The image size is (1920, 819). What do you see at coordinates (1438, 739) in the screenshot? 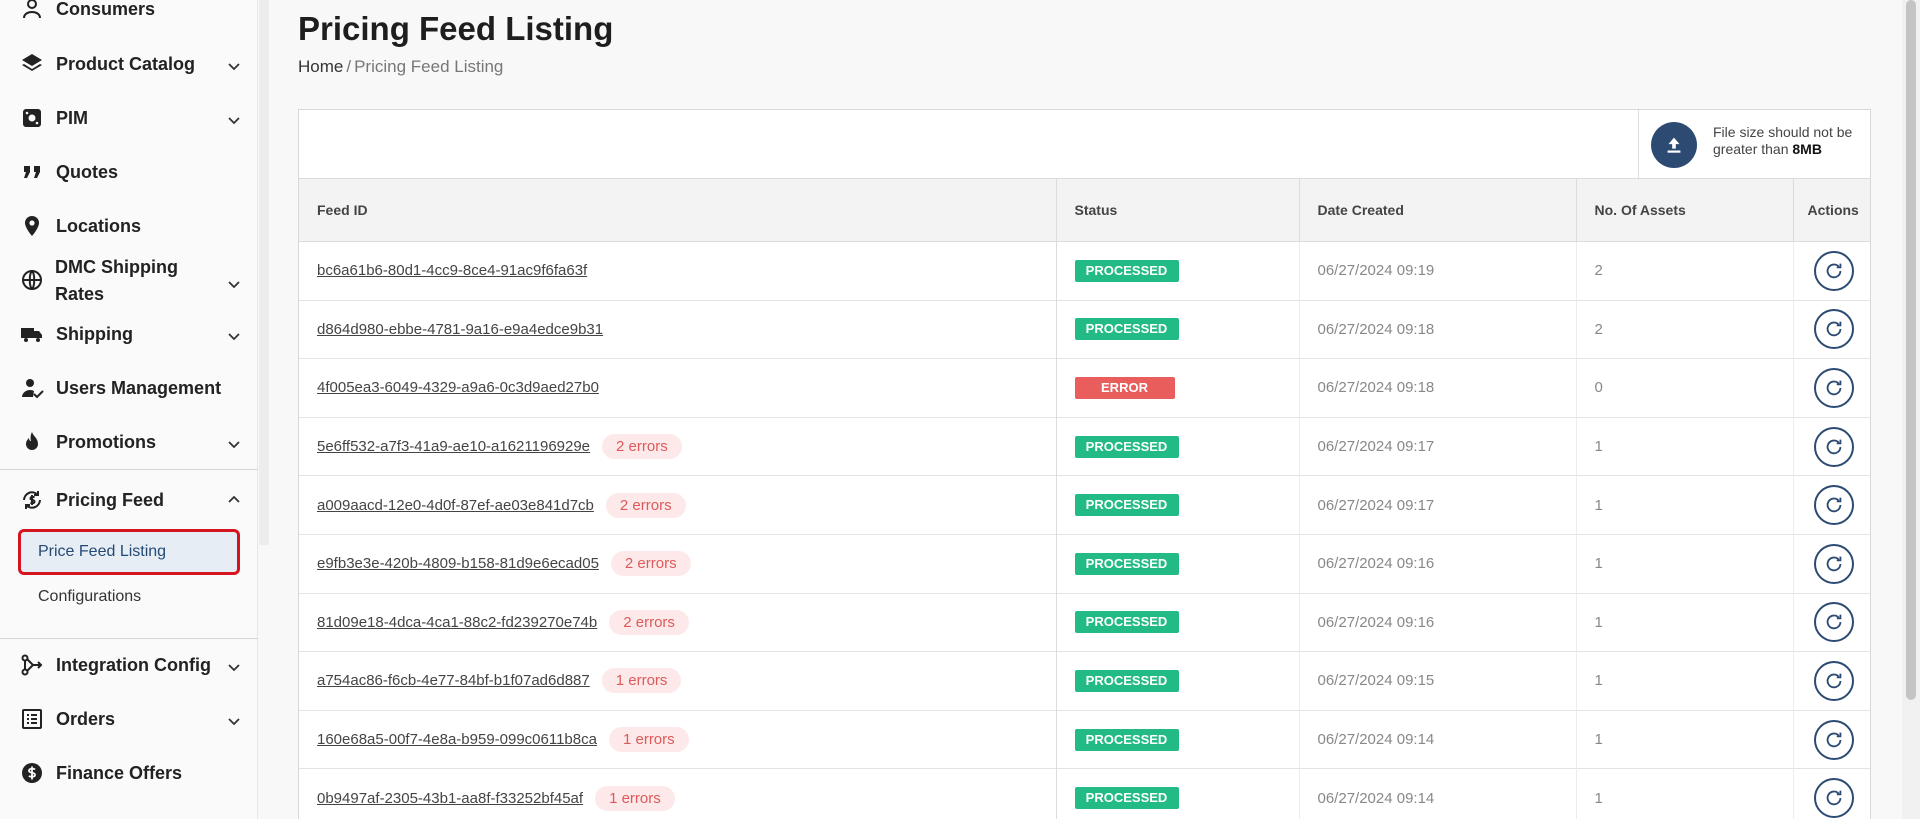
I see `cell-date-created: 06/27/2024 09:14` at bounding box center [1438, 739].